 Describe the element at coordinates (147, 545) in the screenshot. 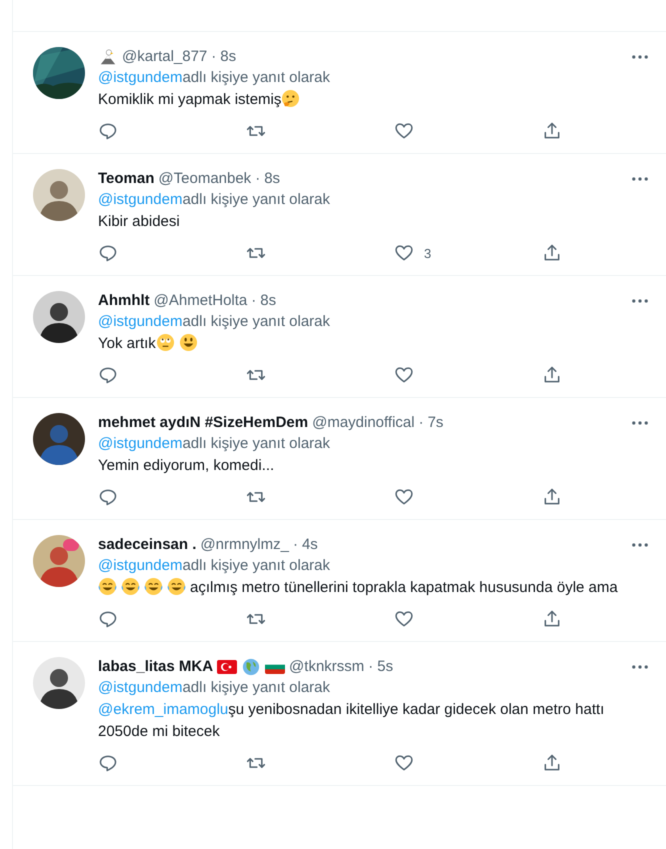

I see `user-name: sadeceinsan .` at that location.